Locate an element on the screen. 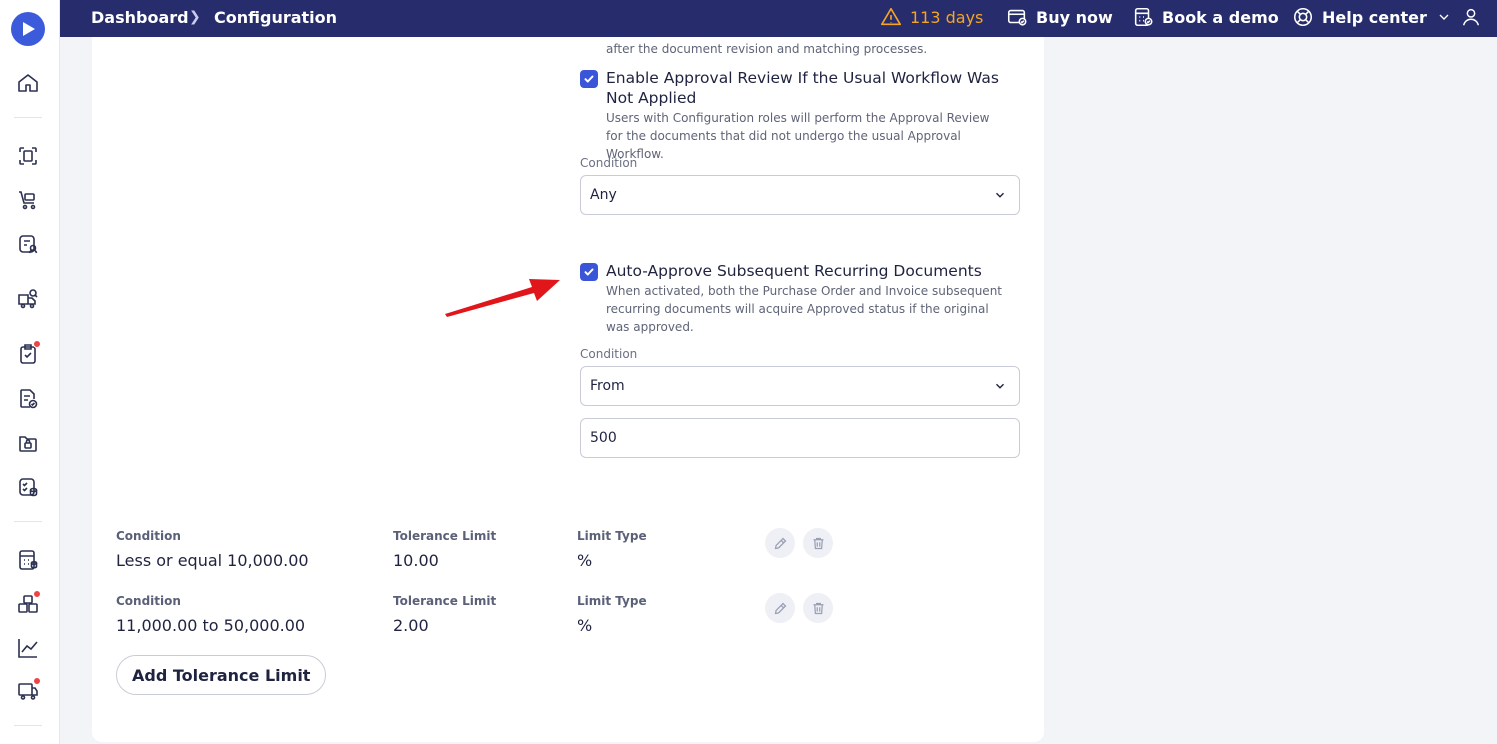  delivery-truck-icon is located at coordinates (28, 690).